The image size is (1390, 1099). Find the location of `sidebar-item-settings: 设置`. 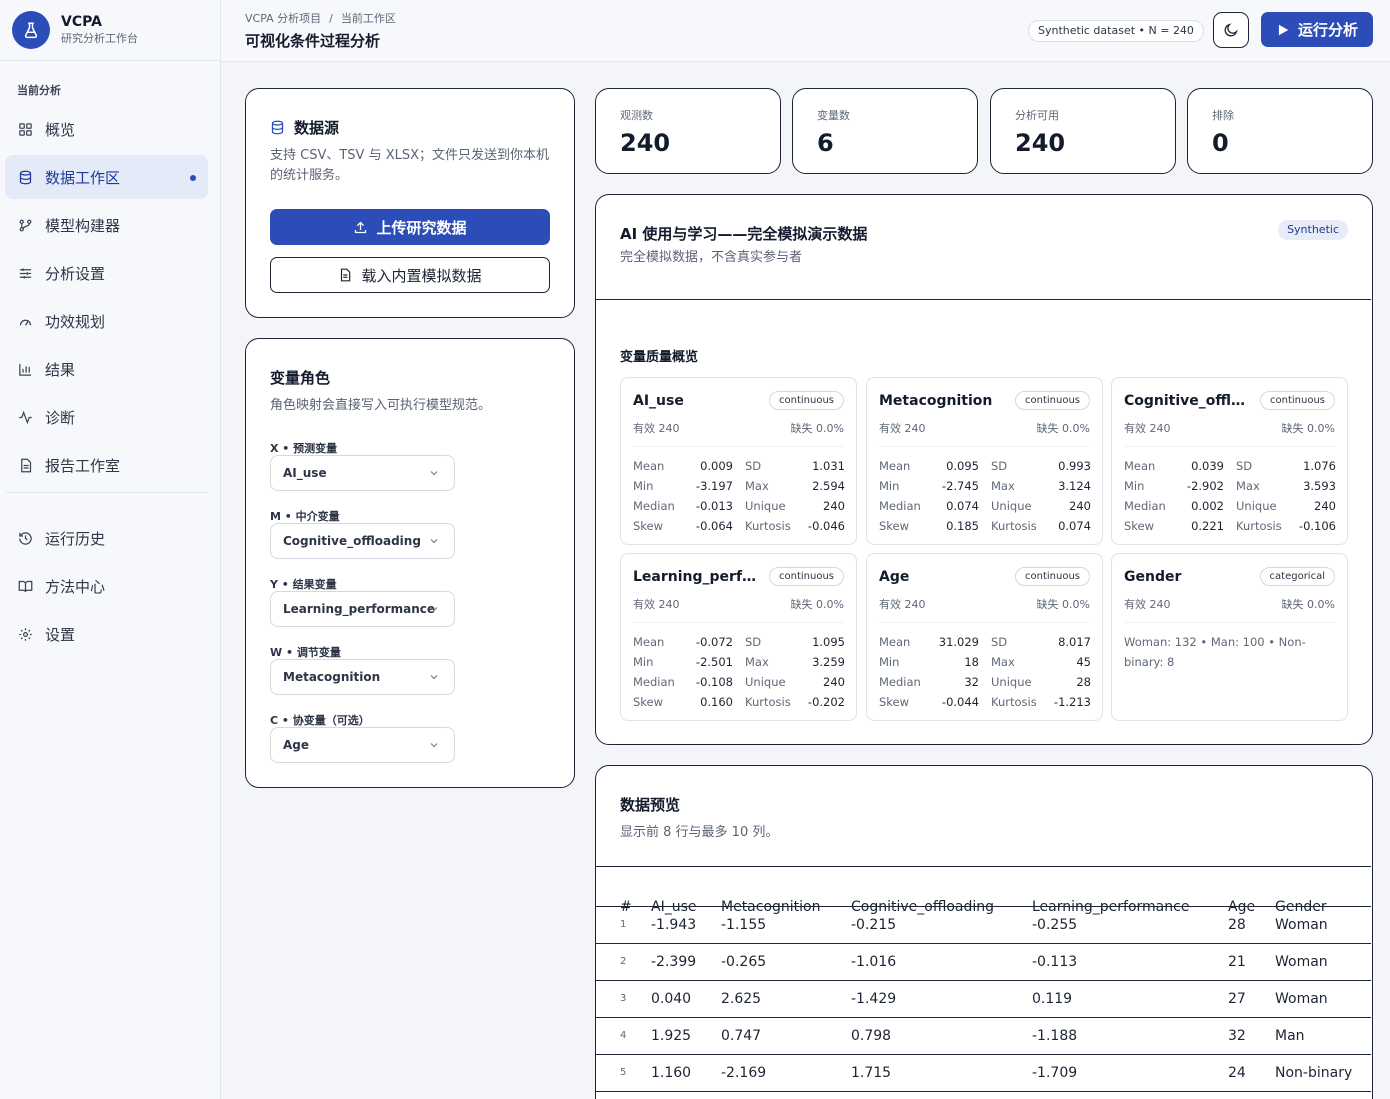

sidebar-item-settings: 设置 is located at coordinates (106, 634).